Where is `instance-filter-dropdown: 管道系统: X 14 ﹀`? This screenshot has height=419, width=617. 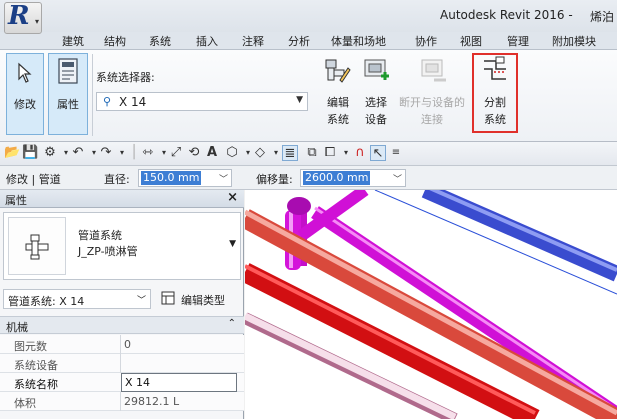
instance-filter-dropdown: 管道系统: X 14 ﹀ is located at coordinates (77, 299).